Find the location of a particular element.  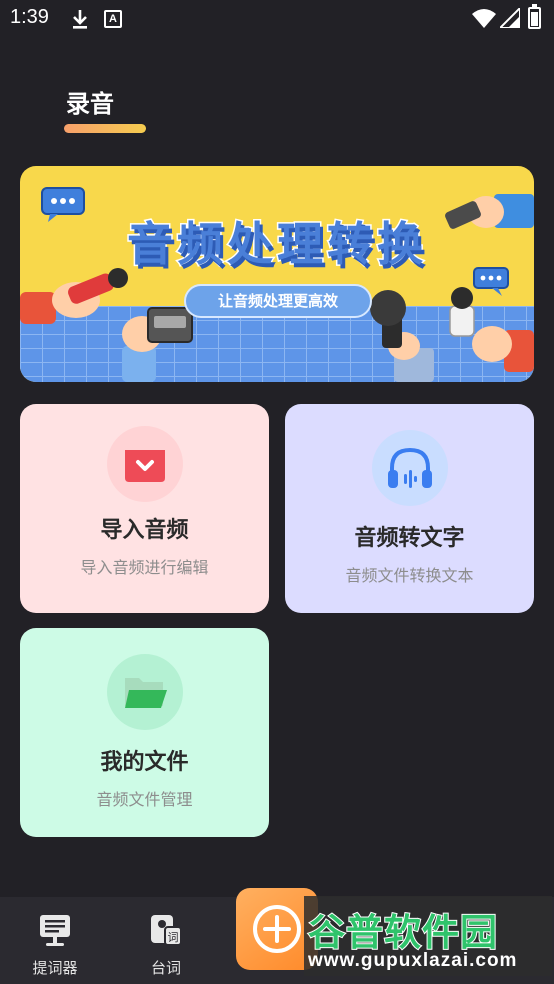

status-bar: 1:39 A is located at coordinates (277, 20).